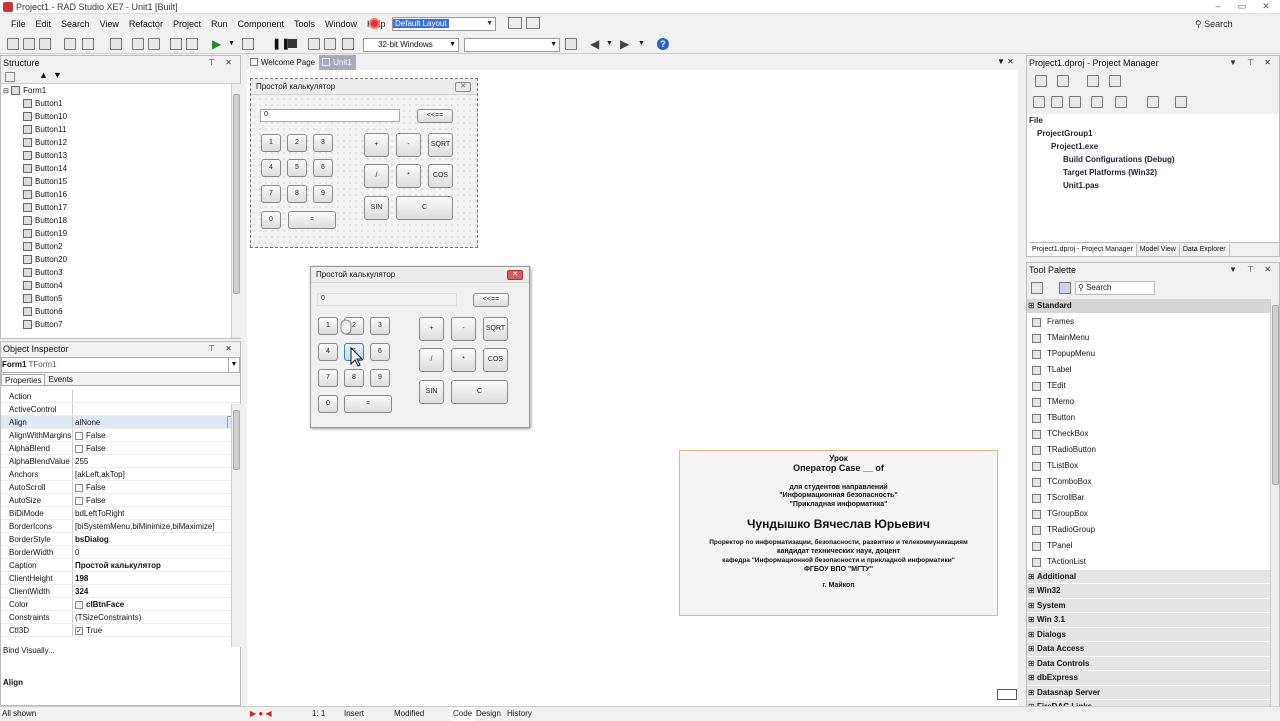 This screenshot has height=721, width=1280. What do you see at coordinates (131, 259) in the screenshot?
I see `tree-item: Button20` at bounding box center [131, 259].